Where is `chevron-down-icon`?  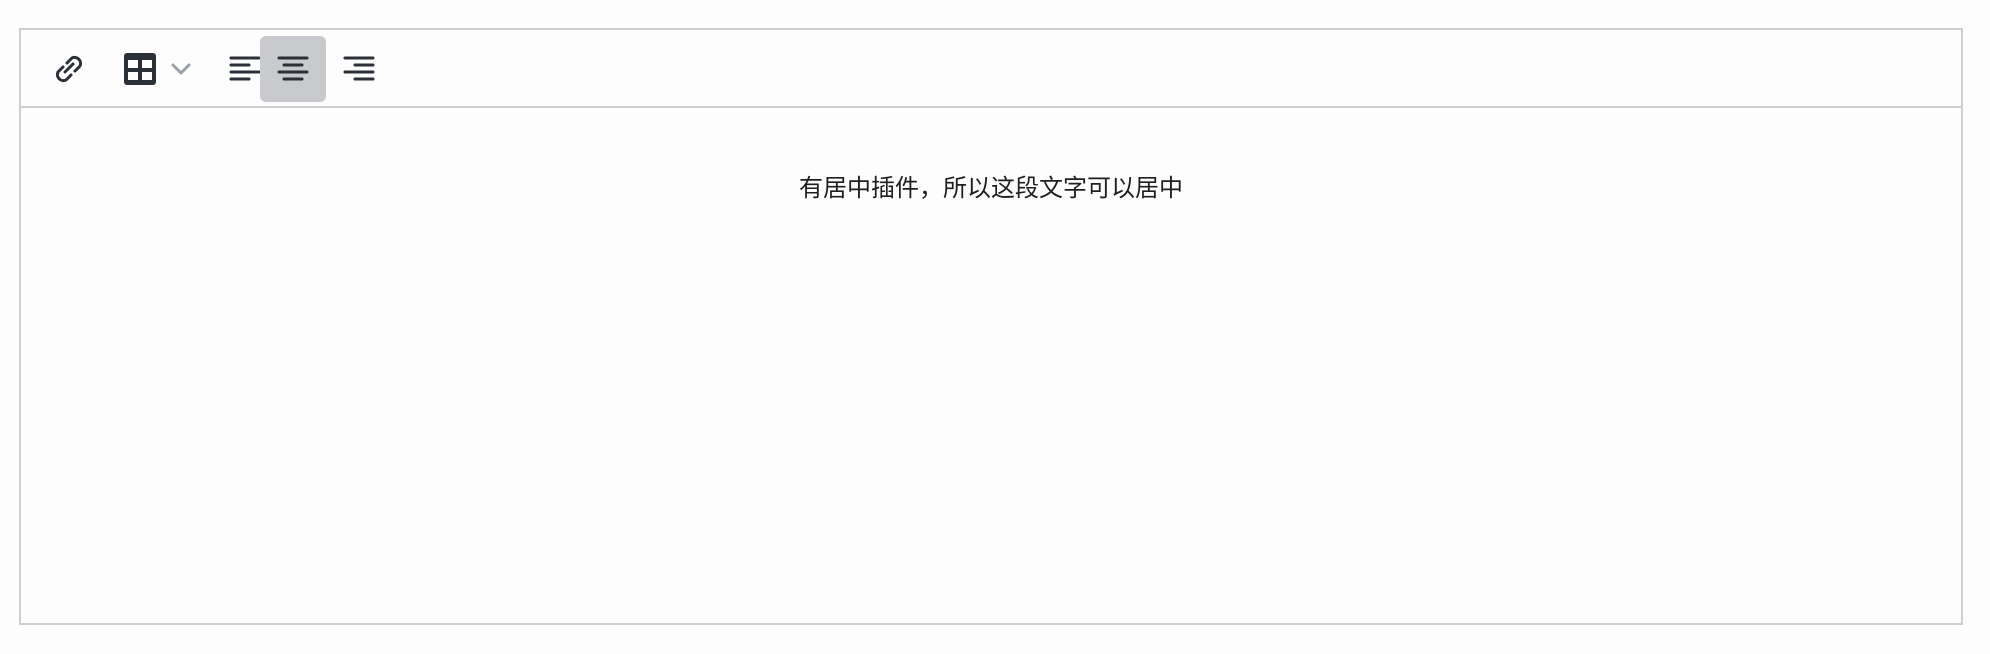
chevron-down-icon is located at coordinates (181, 69).